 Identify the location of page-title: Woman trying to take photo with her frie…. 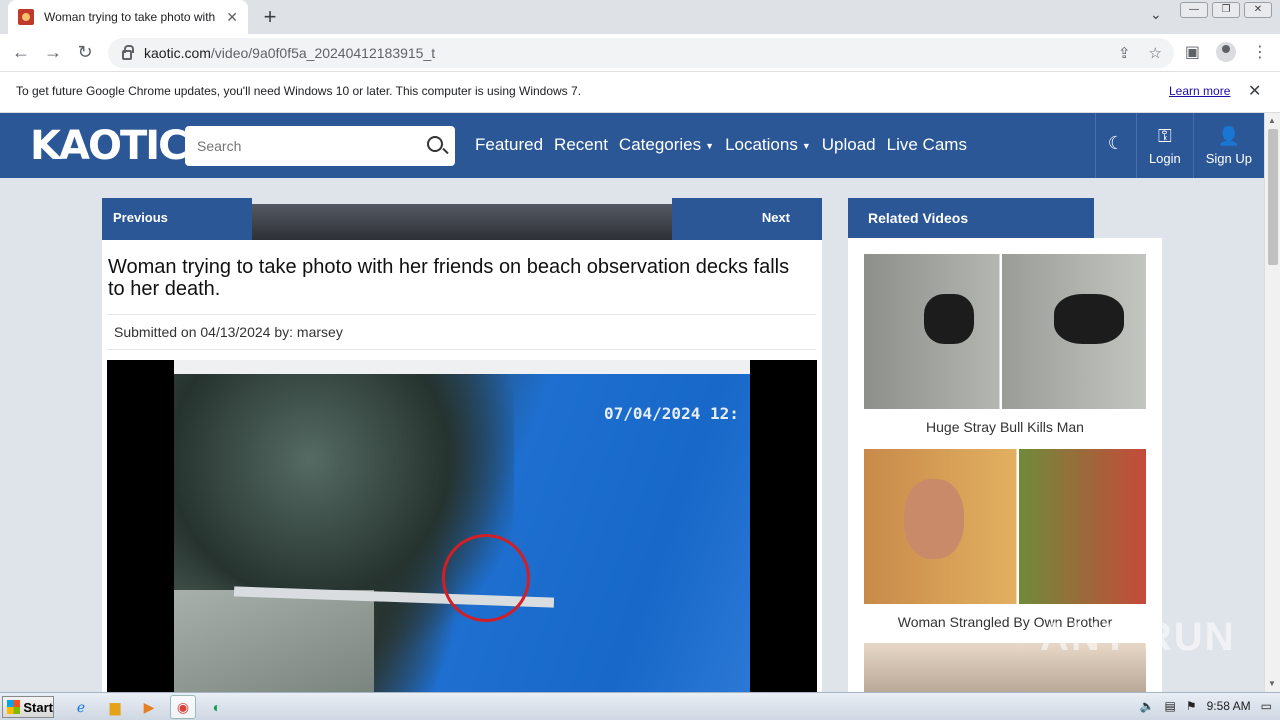
(449, 278).